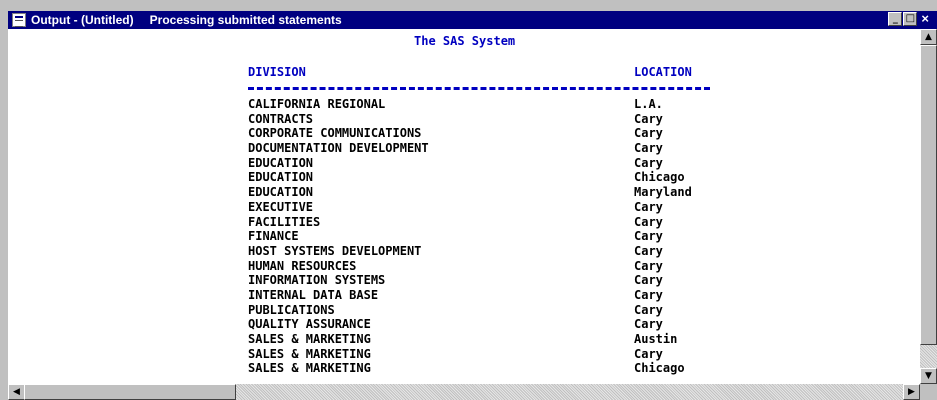 The height and width of the screenshot is (400, 937). What do you see at coordinates (19, 20) in the screenshot?
I see `window-icon` at bounding box center [19, 20].